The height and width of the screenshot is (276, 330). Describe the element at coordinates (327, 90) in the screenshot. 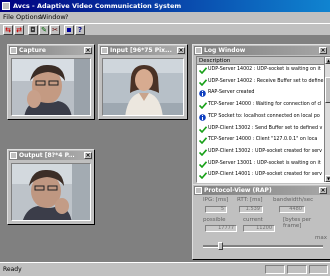

I see `scroll-thumb` at that location.